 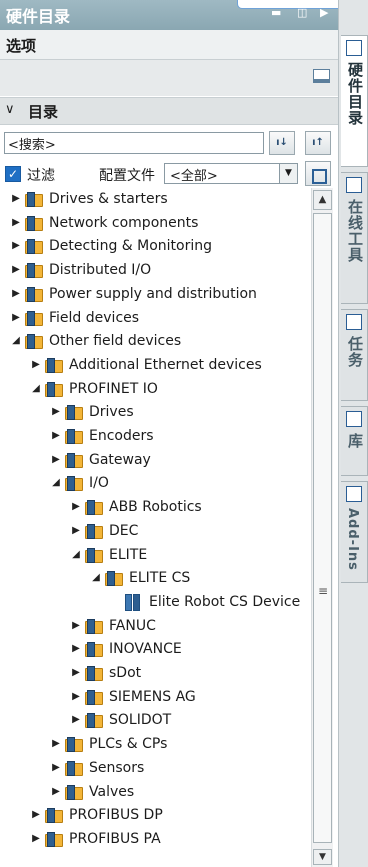 I want to click on dropdown-arrow-icon: ▼, so click(x=288, y=173).